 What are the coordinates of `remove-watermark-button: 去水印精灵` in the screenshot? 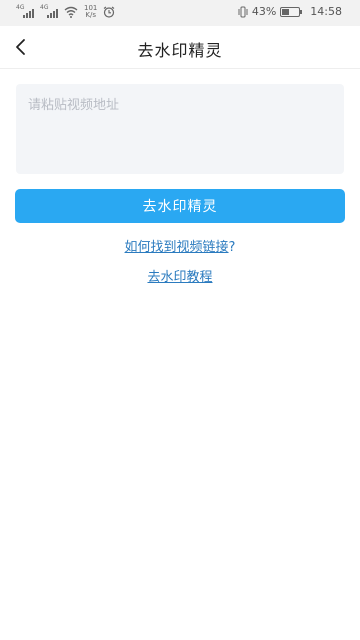 It's located at (180, 206).